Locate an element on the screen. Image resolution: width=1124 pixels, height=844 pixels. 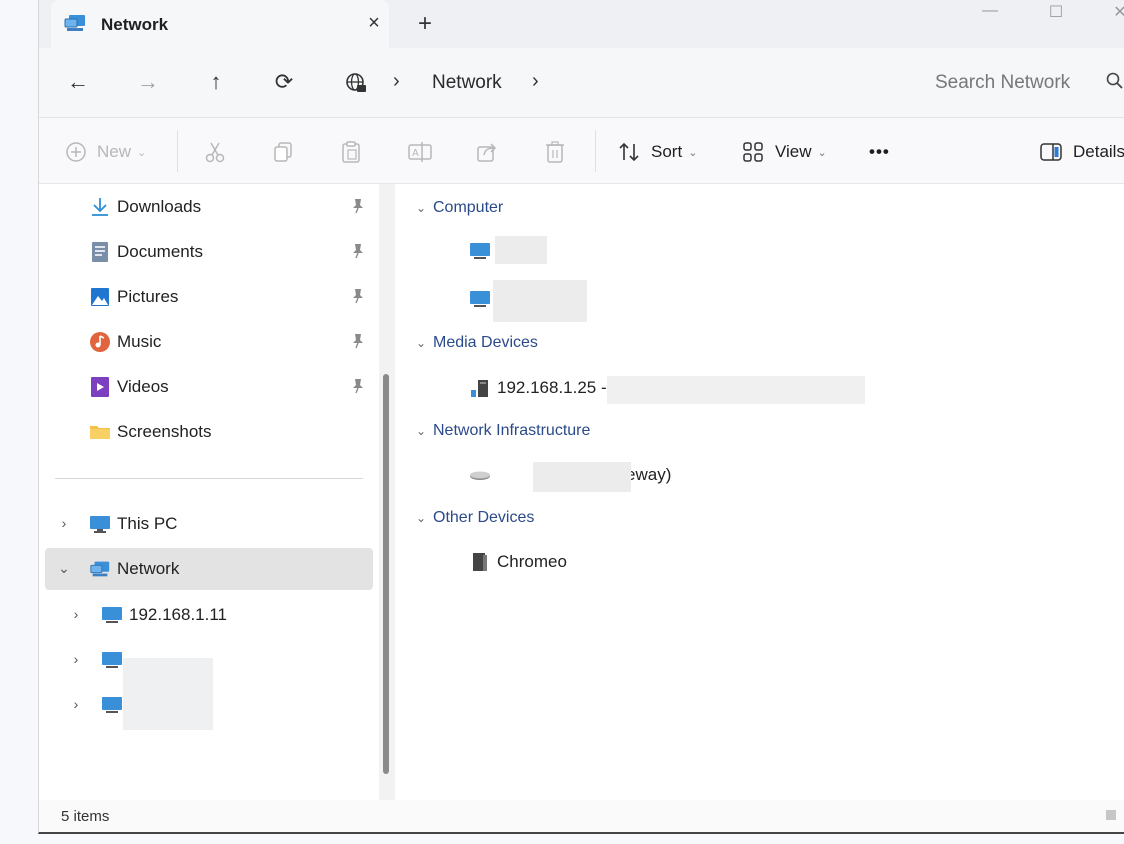
delete-button is located at coordinates (555, 152).